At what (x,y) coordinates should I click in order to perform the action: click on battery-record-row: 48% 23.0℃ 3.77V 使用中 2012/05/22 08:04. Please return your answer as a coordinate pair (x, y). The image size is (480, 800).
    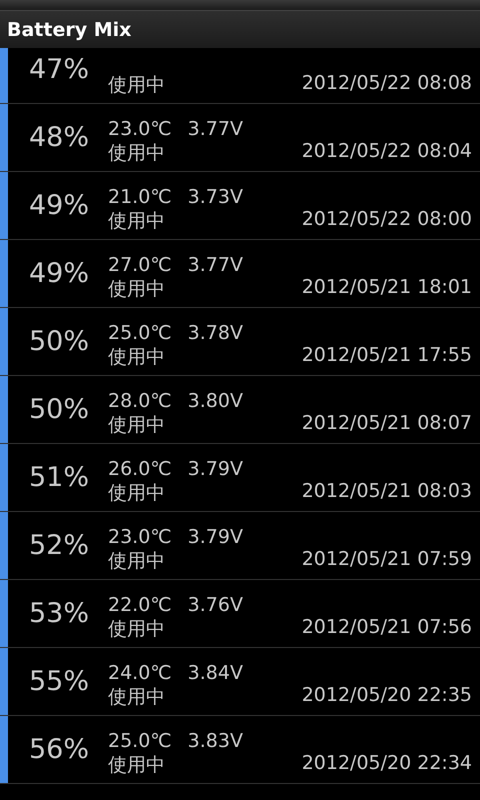
    Looking at the image, I should click on (240, 138).